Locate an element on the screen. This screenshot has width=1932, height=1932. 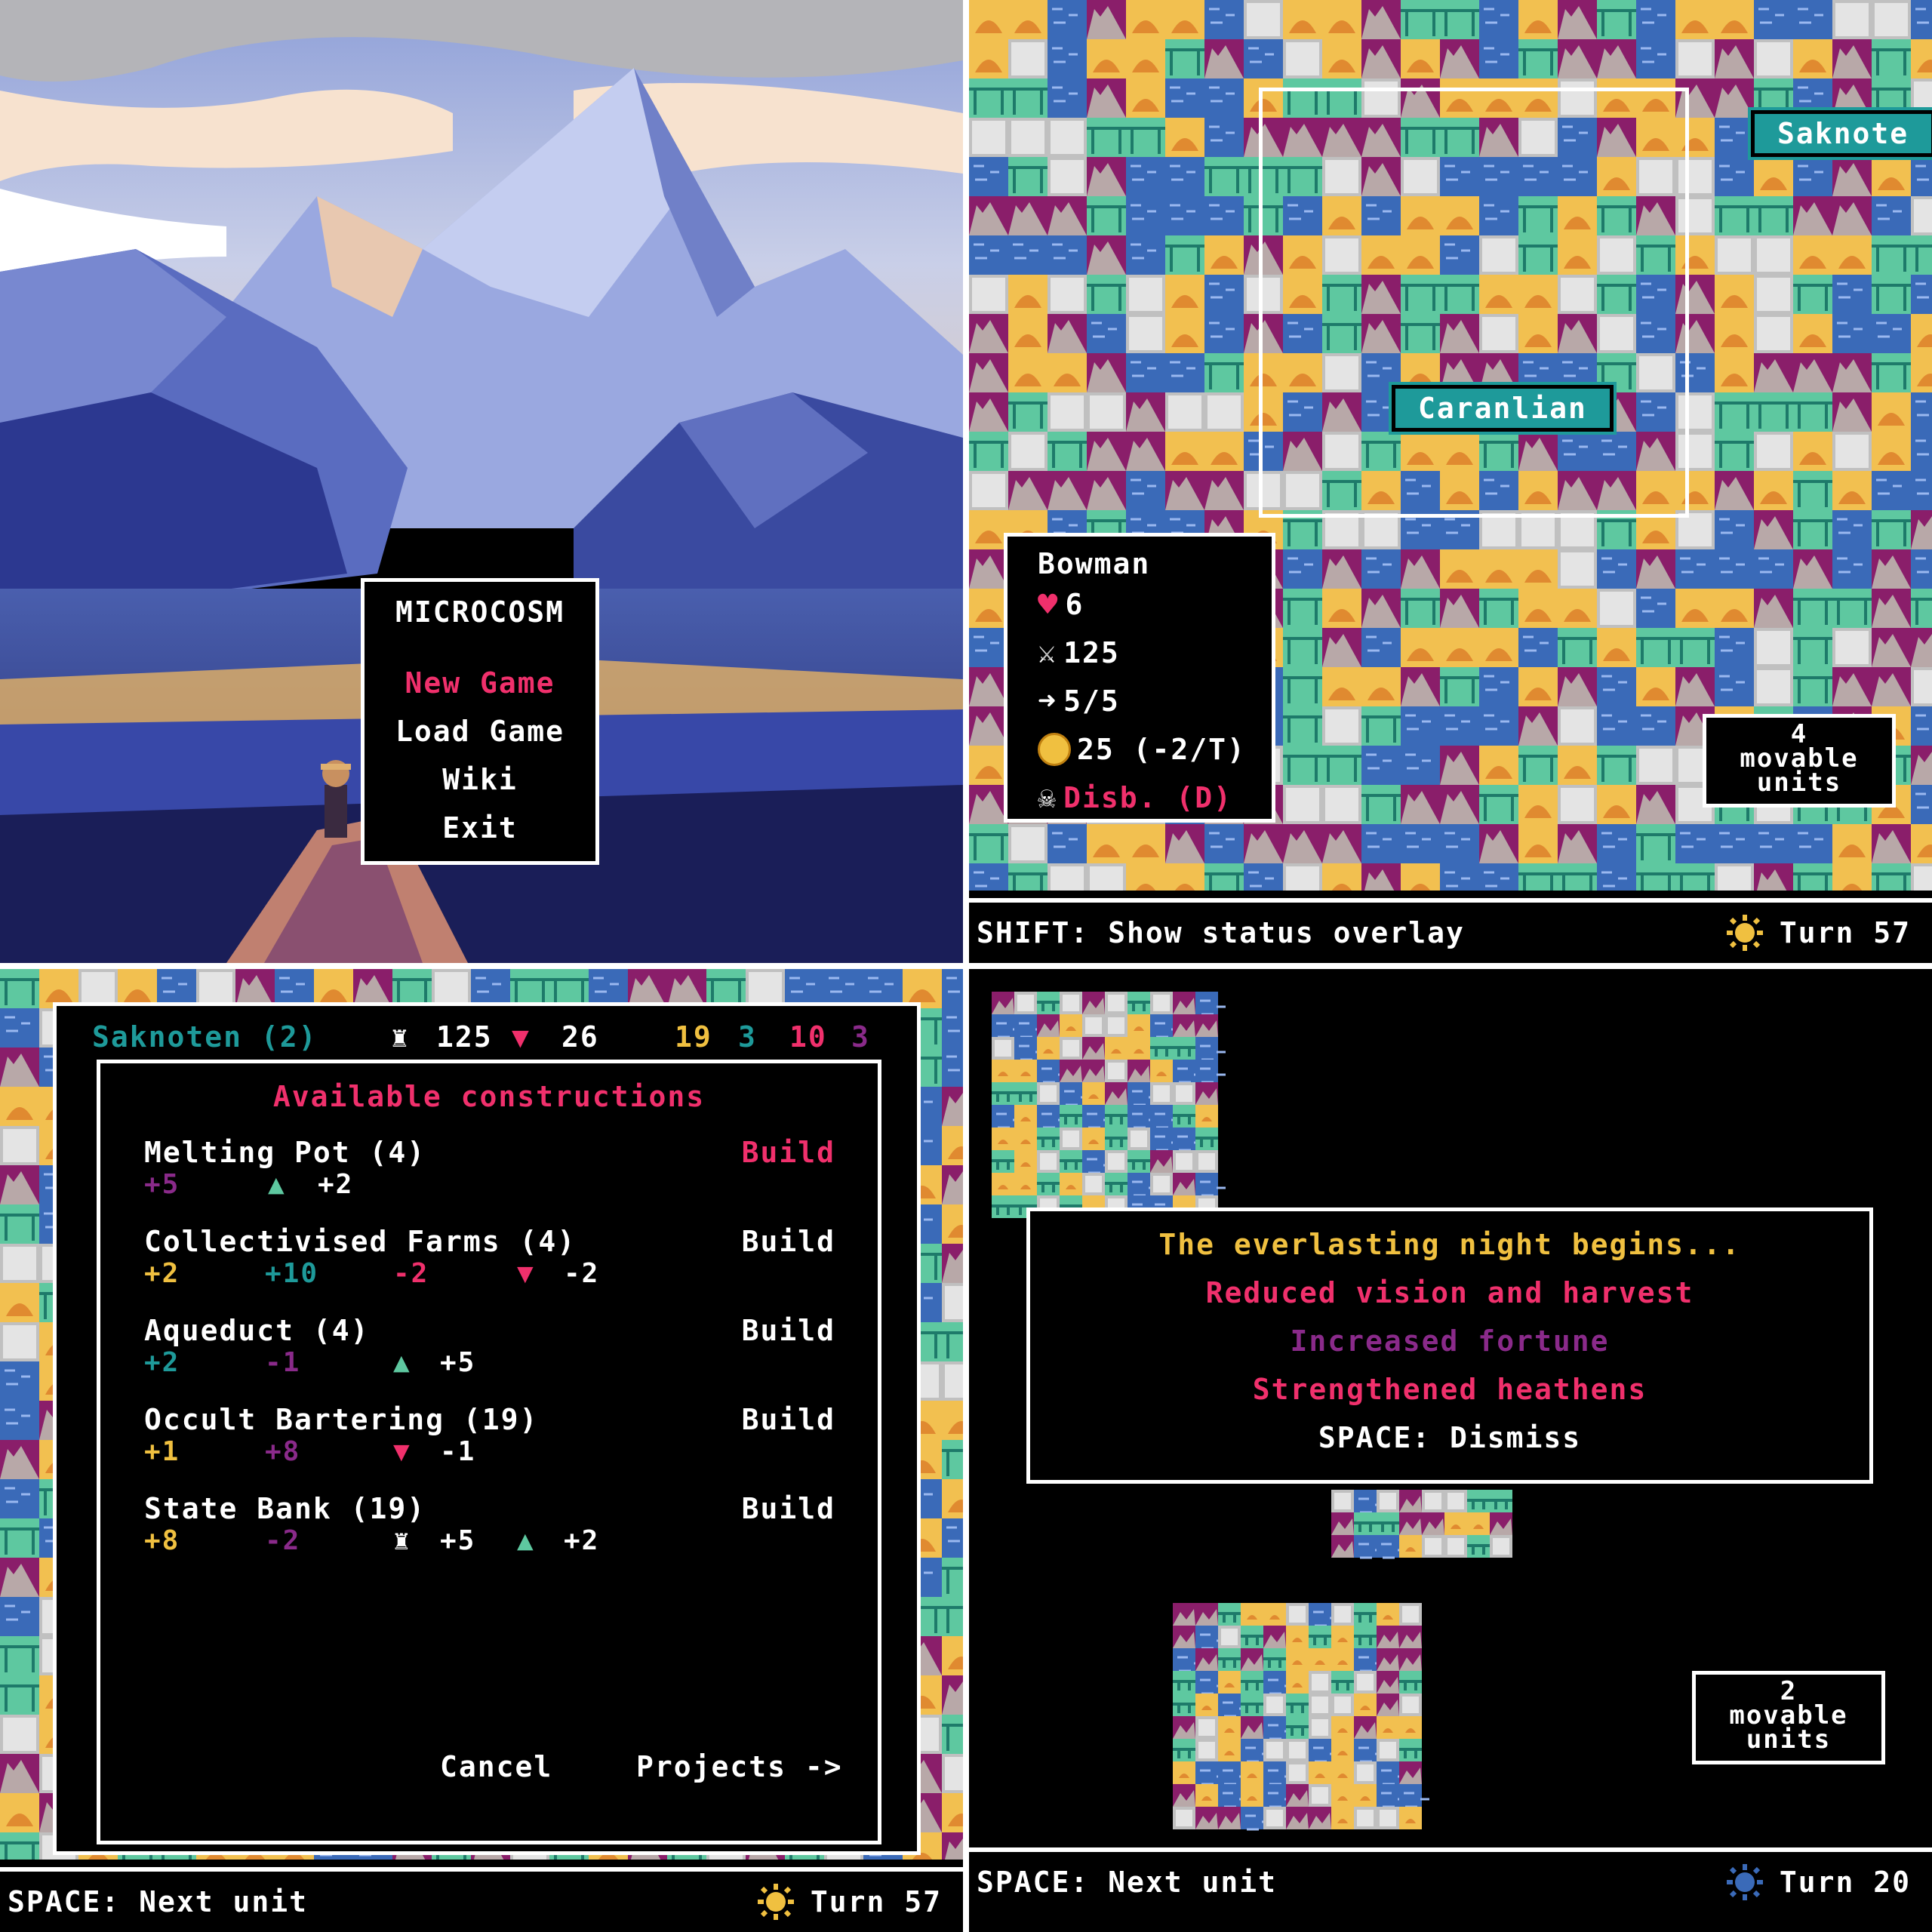
game-title: MICROCOSM is located at coordinates (480, 612).